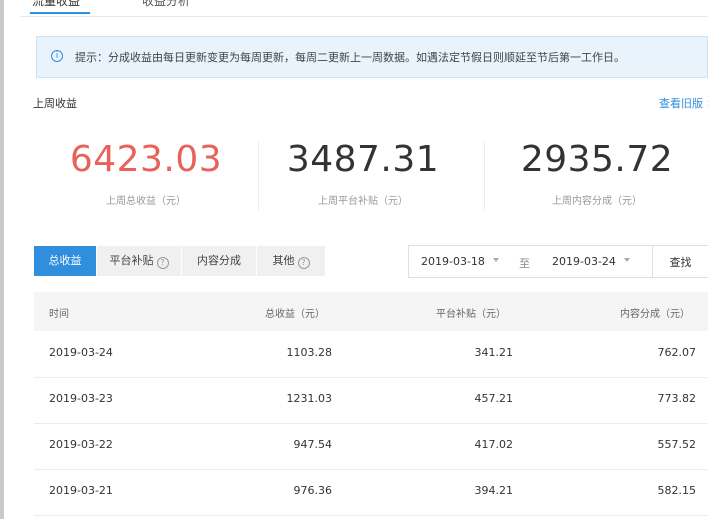  What do you see at coordinates (363, 159) in the screenshot?
I see `stat-subsidy-value: 3487.31` at bounding box center [363, 159].